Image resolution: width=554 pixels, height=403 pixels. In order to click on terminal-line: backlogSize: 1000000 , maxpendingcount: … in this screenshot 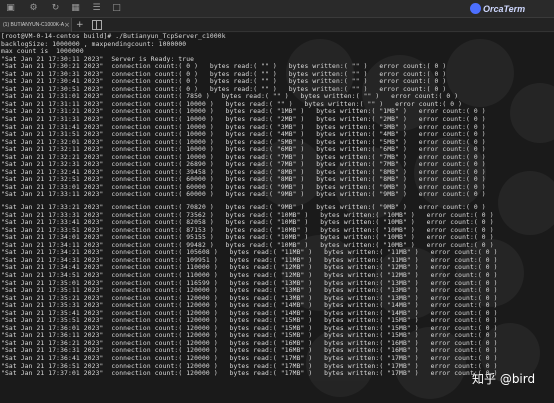, I will do `click(94, 44)`.